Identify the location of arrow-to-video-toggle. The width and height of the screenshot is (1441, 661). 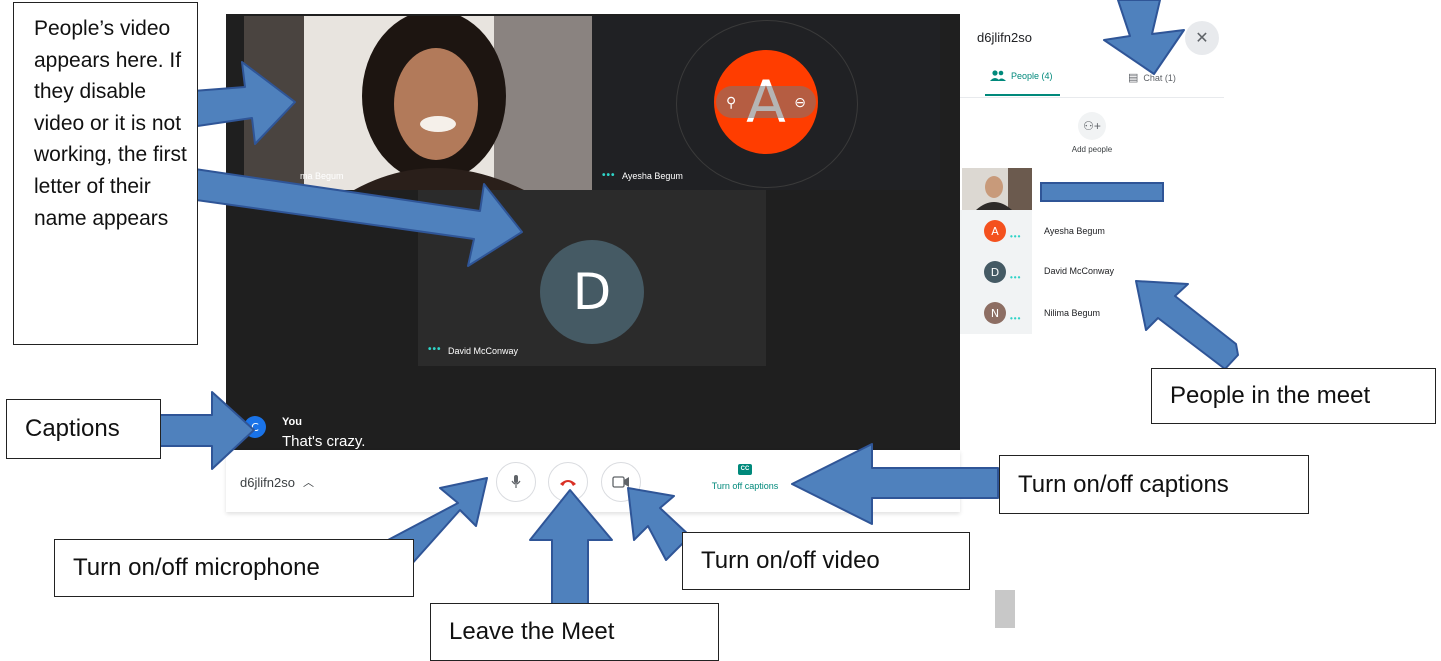
(659, 524).